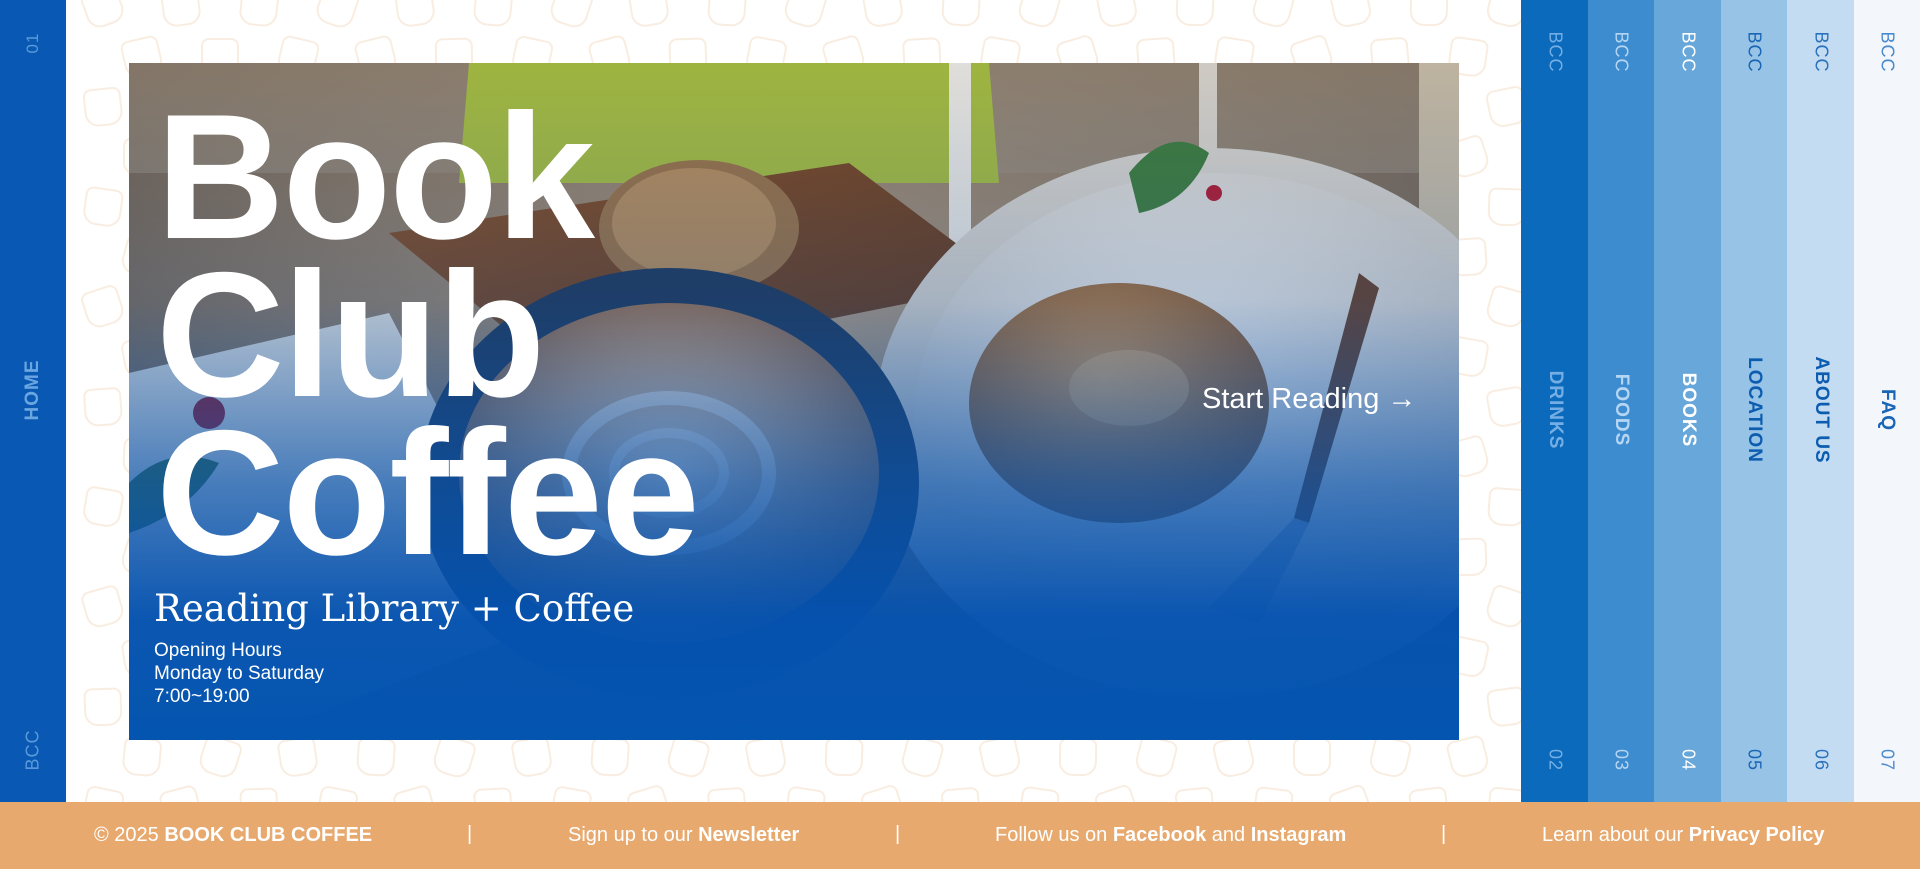 This screenshot has height=869, width=1920. I want to click on nav-number: 04, so click(1688, 760).